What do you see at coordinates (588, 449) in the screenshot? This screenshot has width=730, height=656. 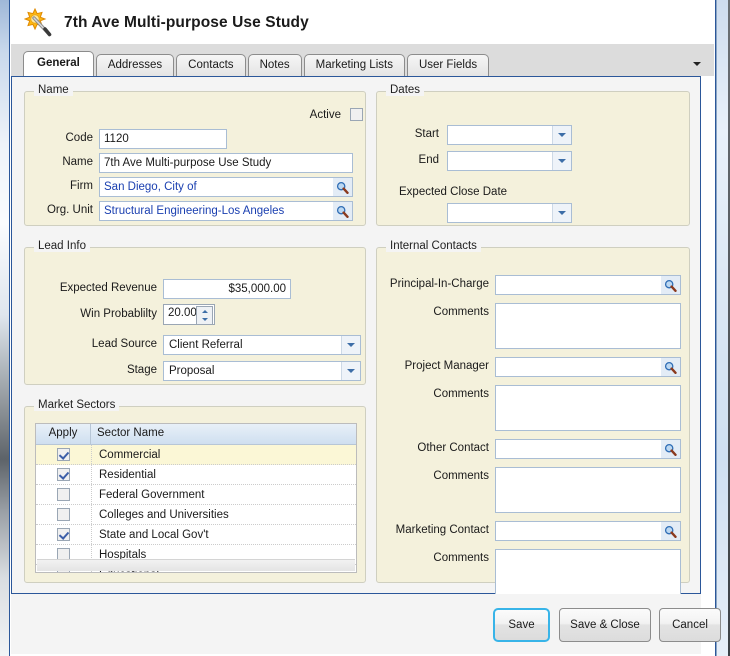 I see `other-contact-input` at bounding box center [588, 449].